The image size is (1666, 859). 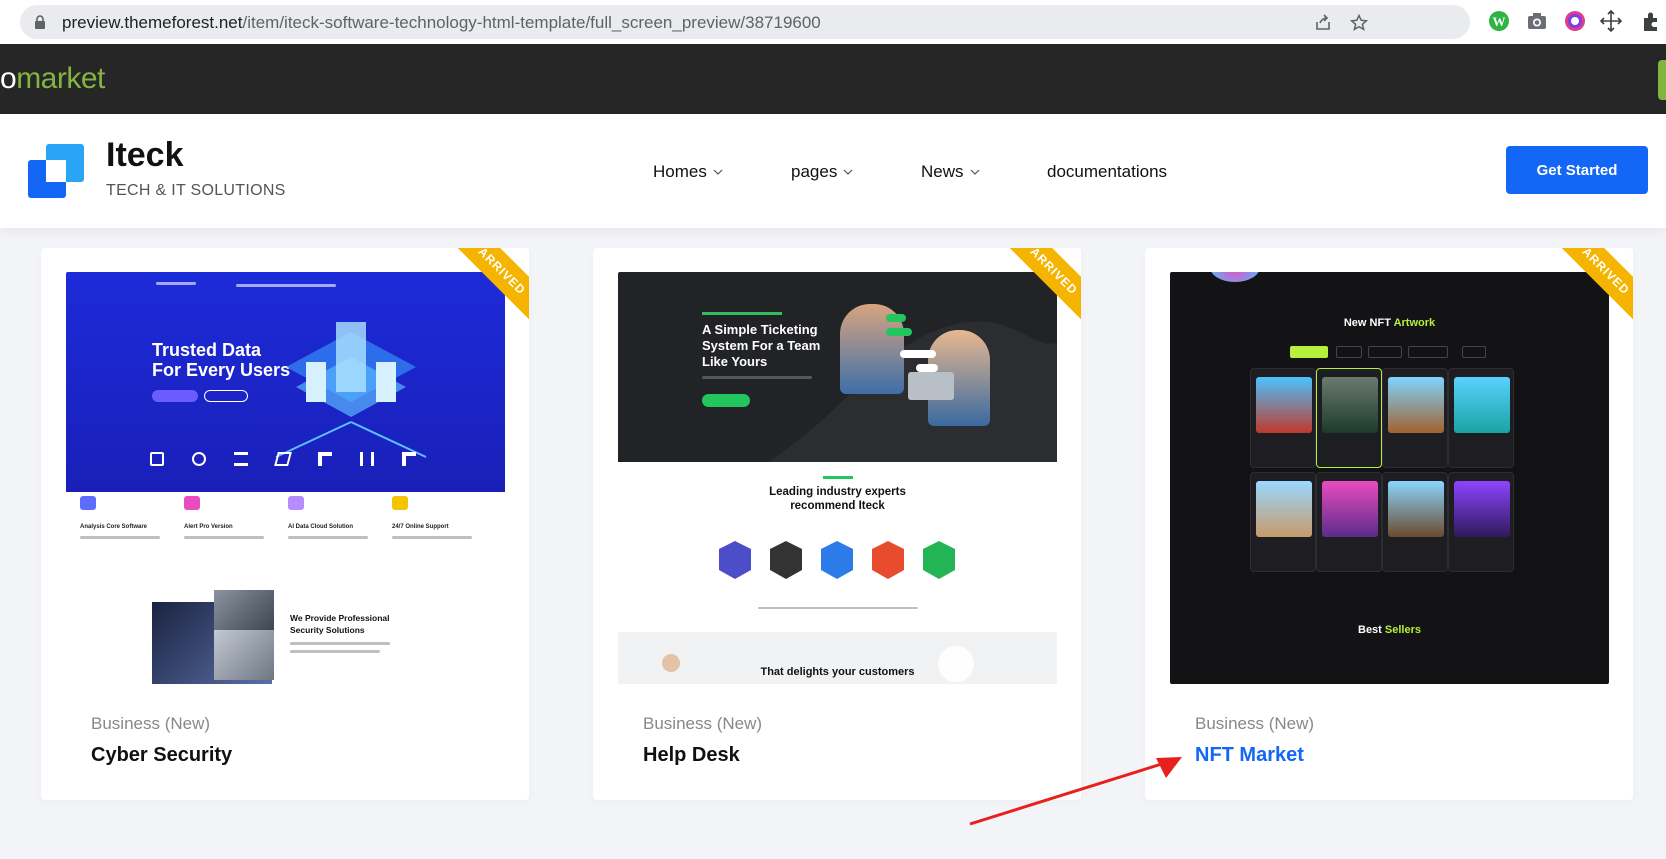 I want to click on marketplace-logo: omarket, so click(x=52, y=79).